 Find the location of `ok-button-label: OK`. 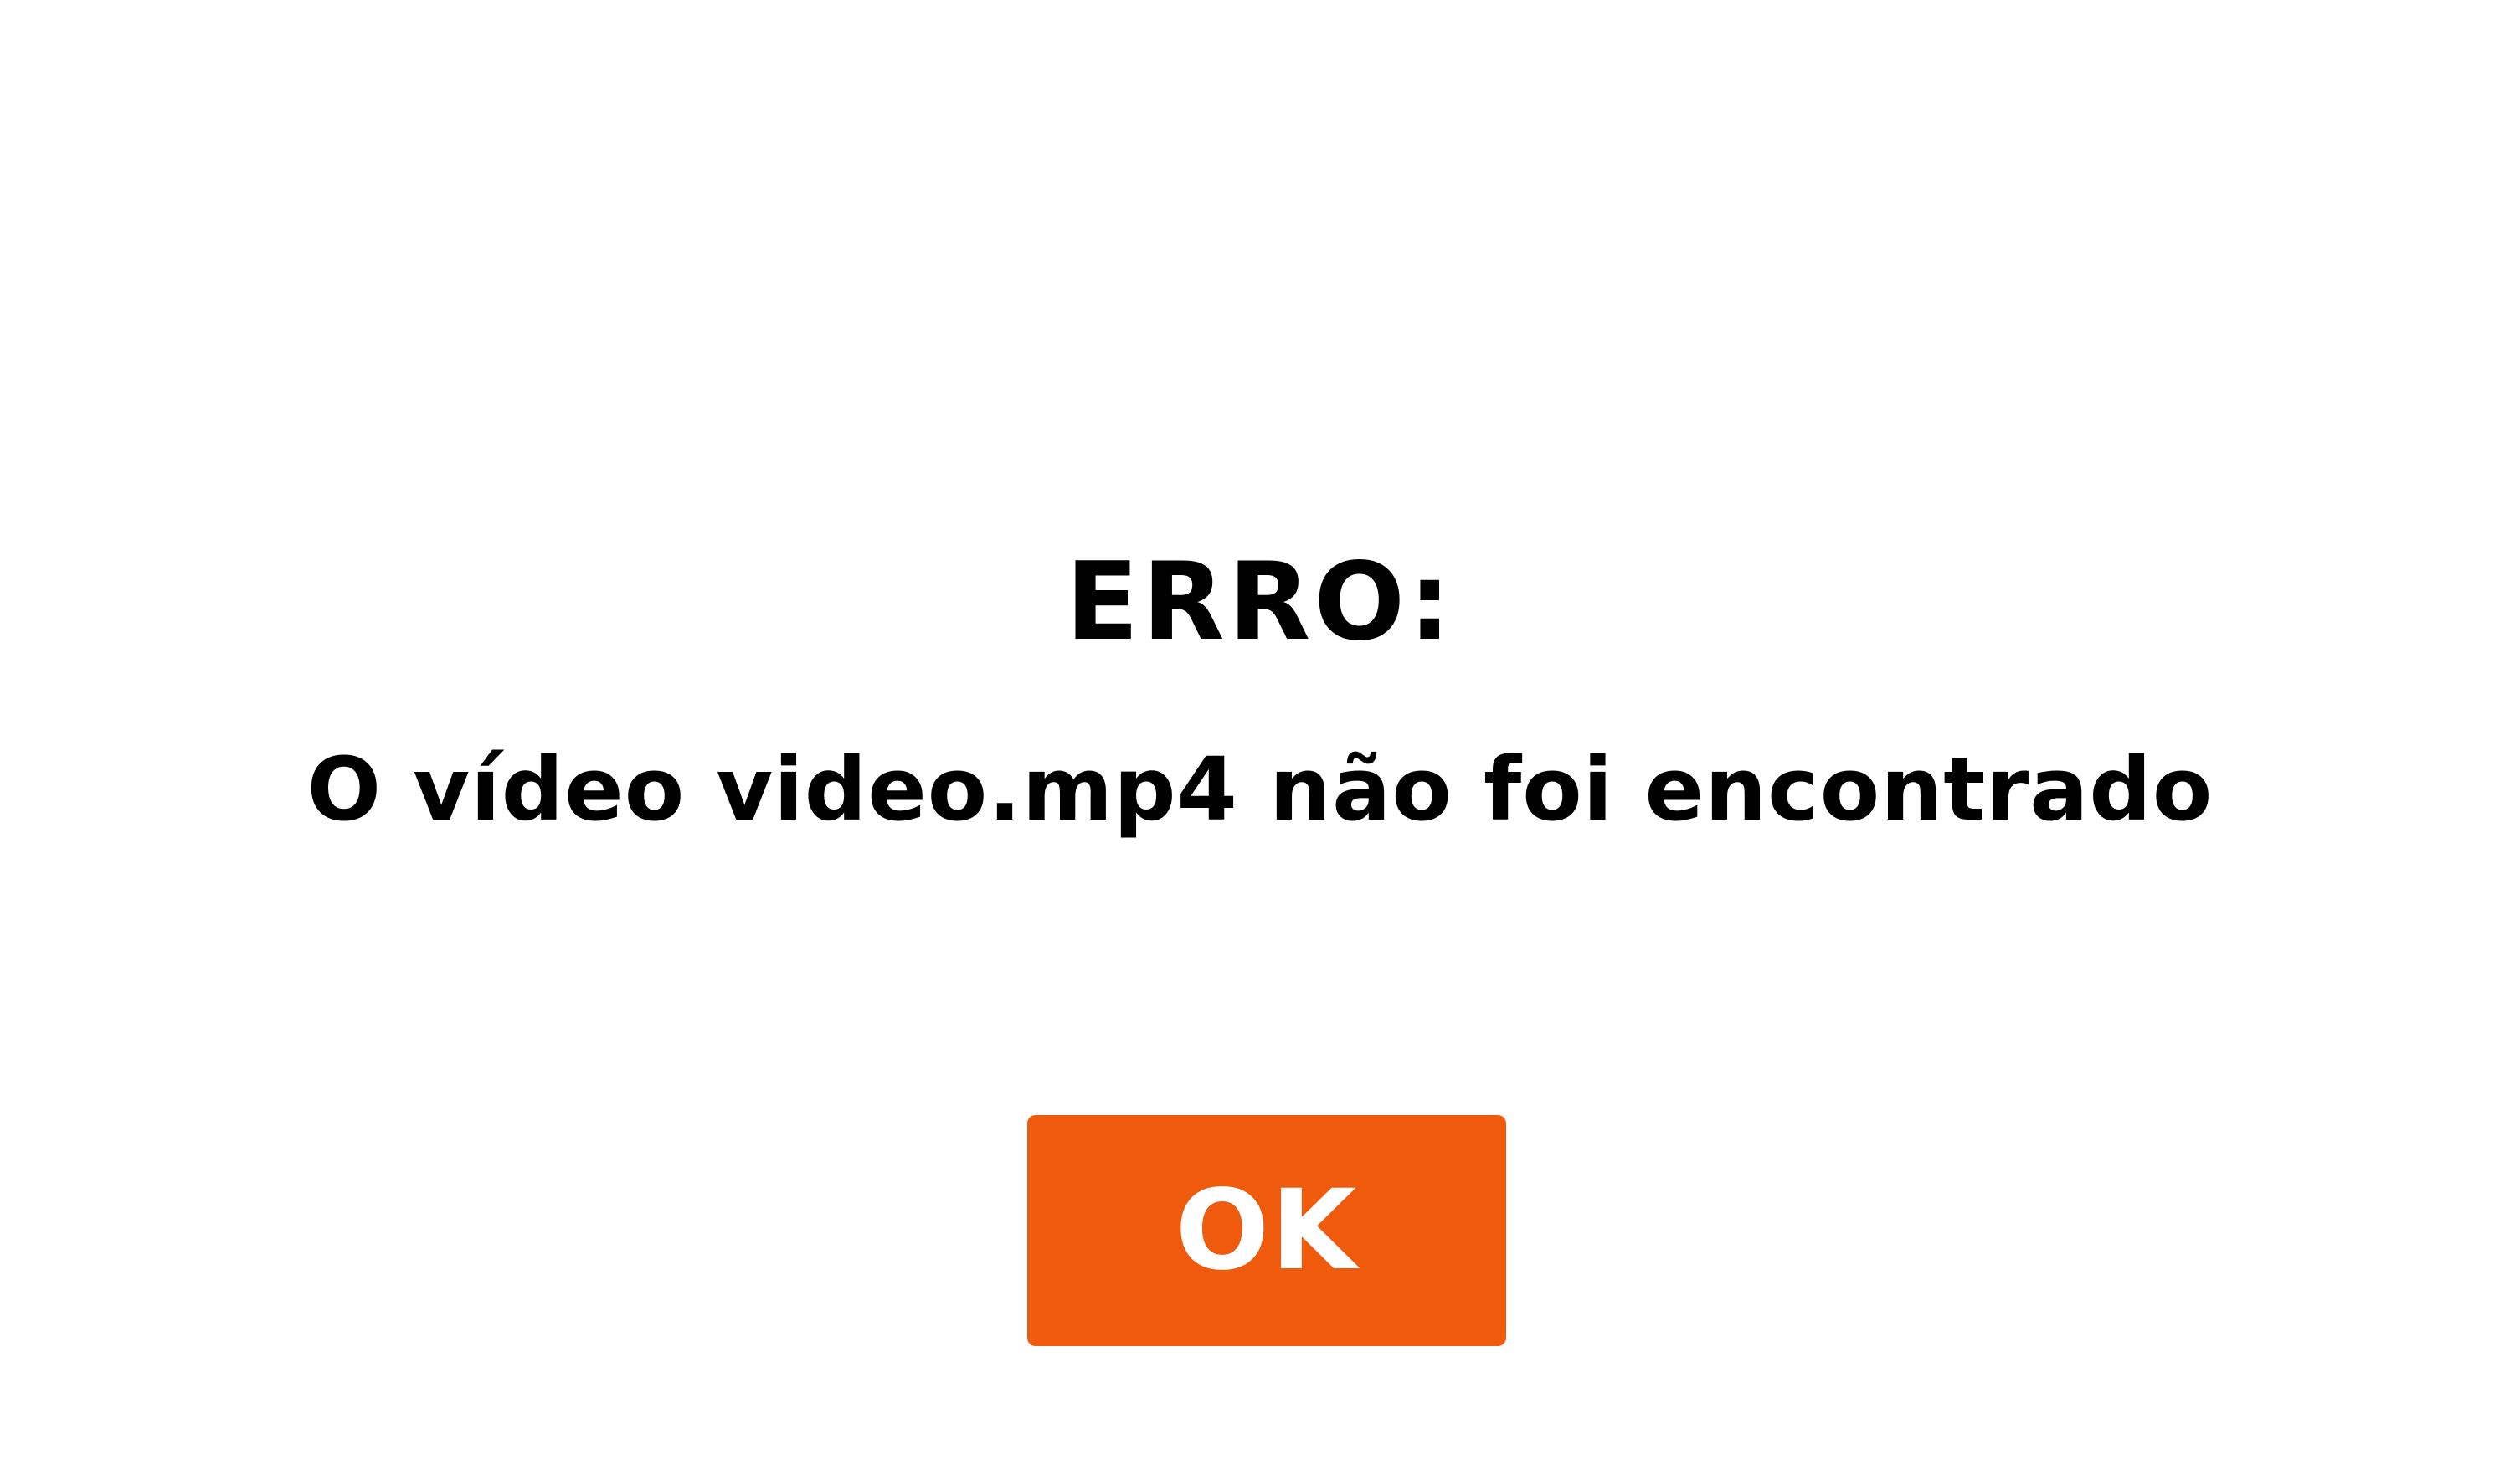

ok-button-label: OK is located at coordinates (1267, 1230).